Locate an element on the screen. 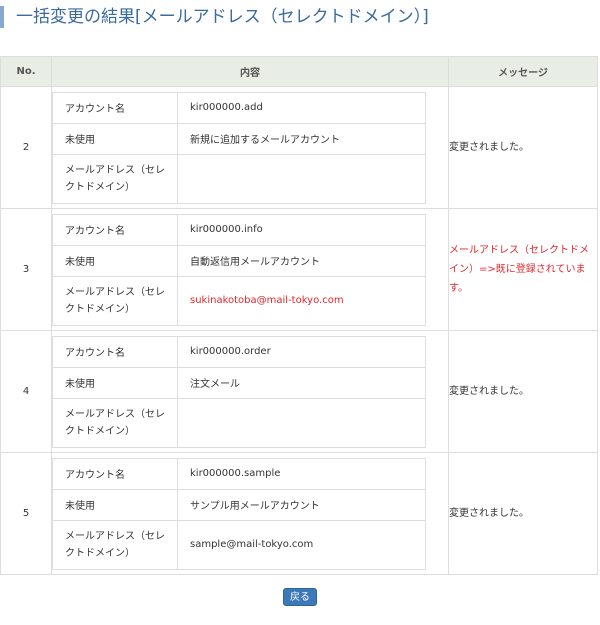  value-account: kir000000.info is located at coordinates (301, 229).